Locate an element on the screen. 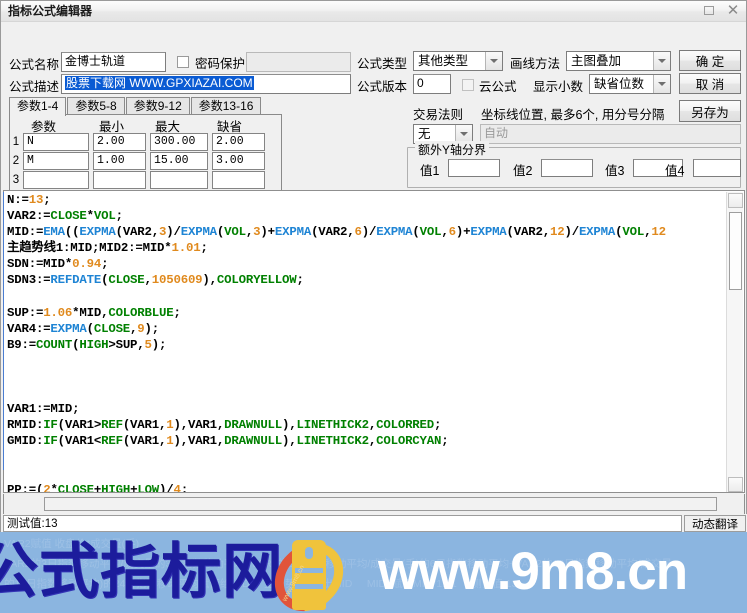 Image resolution: width=747 pixels, height=613 pixels. logo-slot is located at coordinates (309, 553).